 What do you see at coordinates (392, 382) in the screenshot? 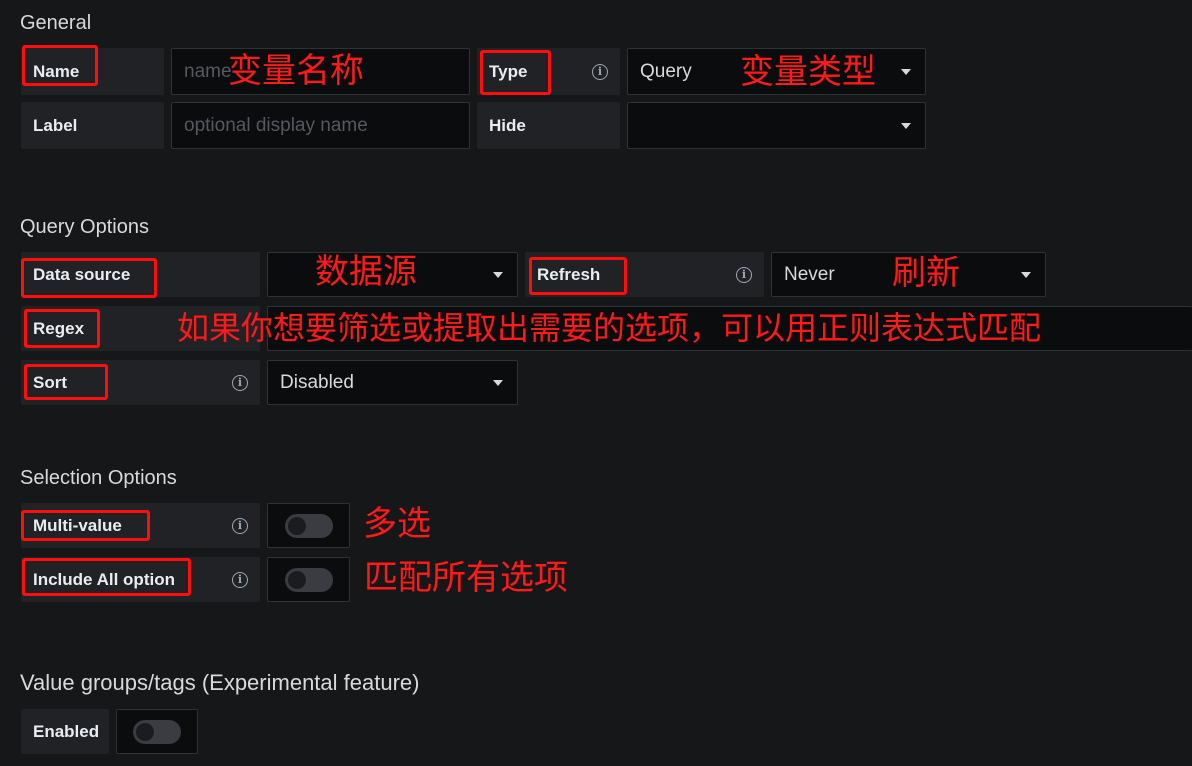
I see `sort-select: Disabled` at bounding box center [392, 382].